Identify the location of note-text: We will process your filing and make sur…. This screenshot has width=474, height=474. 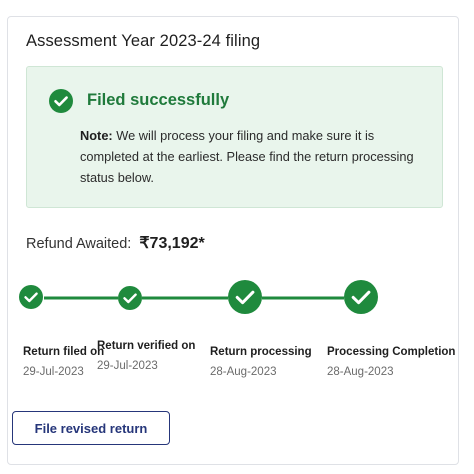
(247, 156).